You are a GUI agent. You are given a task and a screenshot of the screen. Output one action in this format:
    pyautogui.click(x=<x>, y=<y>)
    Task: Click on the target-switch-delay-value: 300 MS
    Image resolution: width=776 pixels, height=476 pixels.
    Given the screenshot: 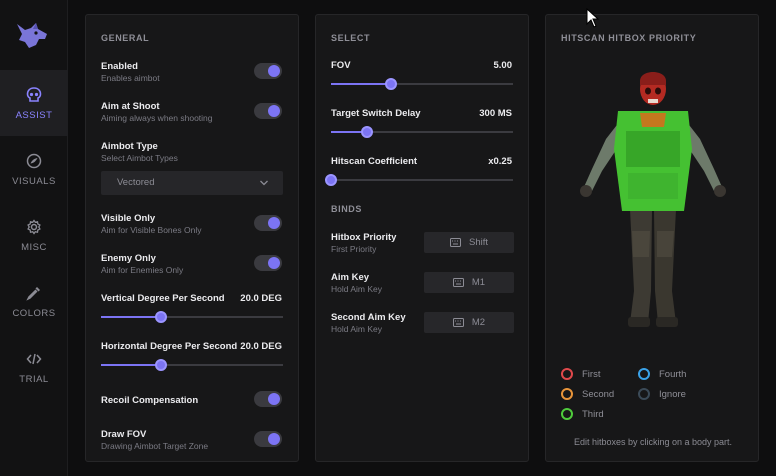 What is the action you would take?
    pyautogui.click(x=495, y=113)
    